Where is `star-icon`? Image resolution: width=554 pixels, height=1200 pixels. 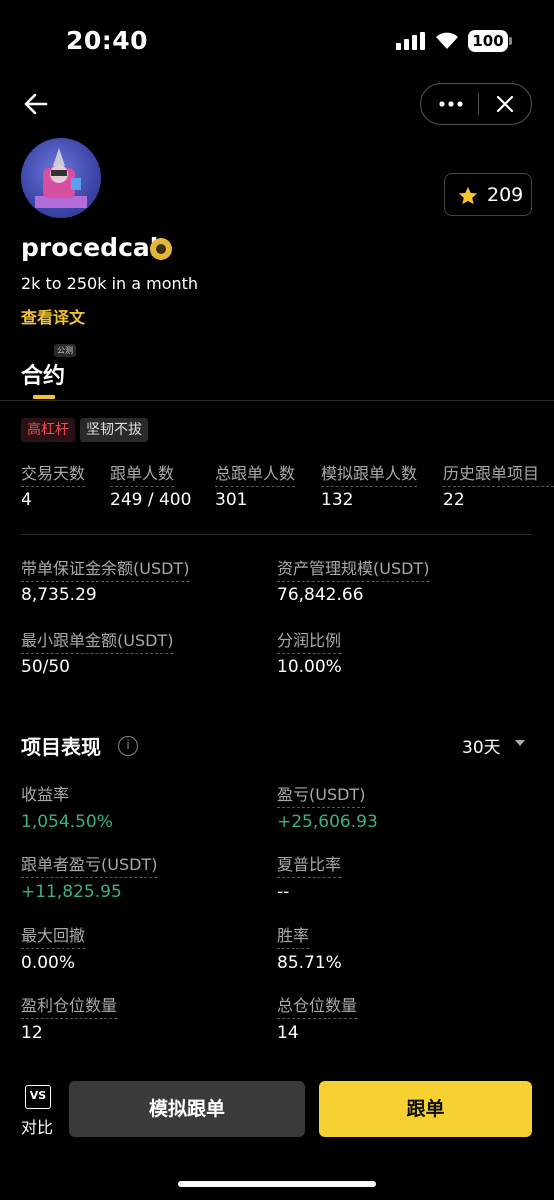 star-icon is located at coordinates (468, 195).